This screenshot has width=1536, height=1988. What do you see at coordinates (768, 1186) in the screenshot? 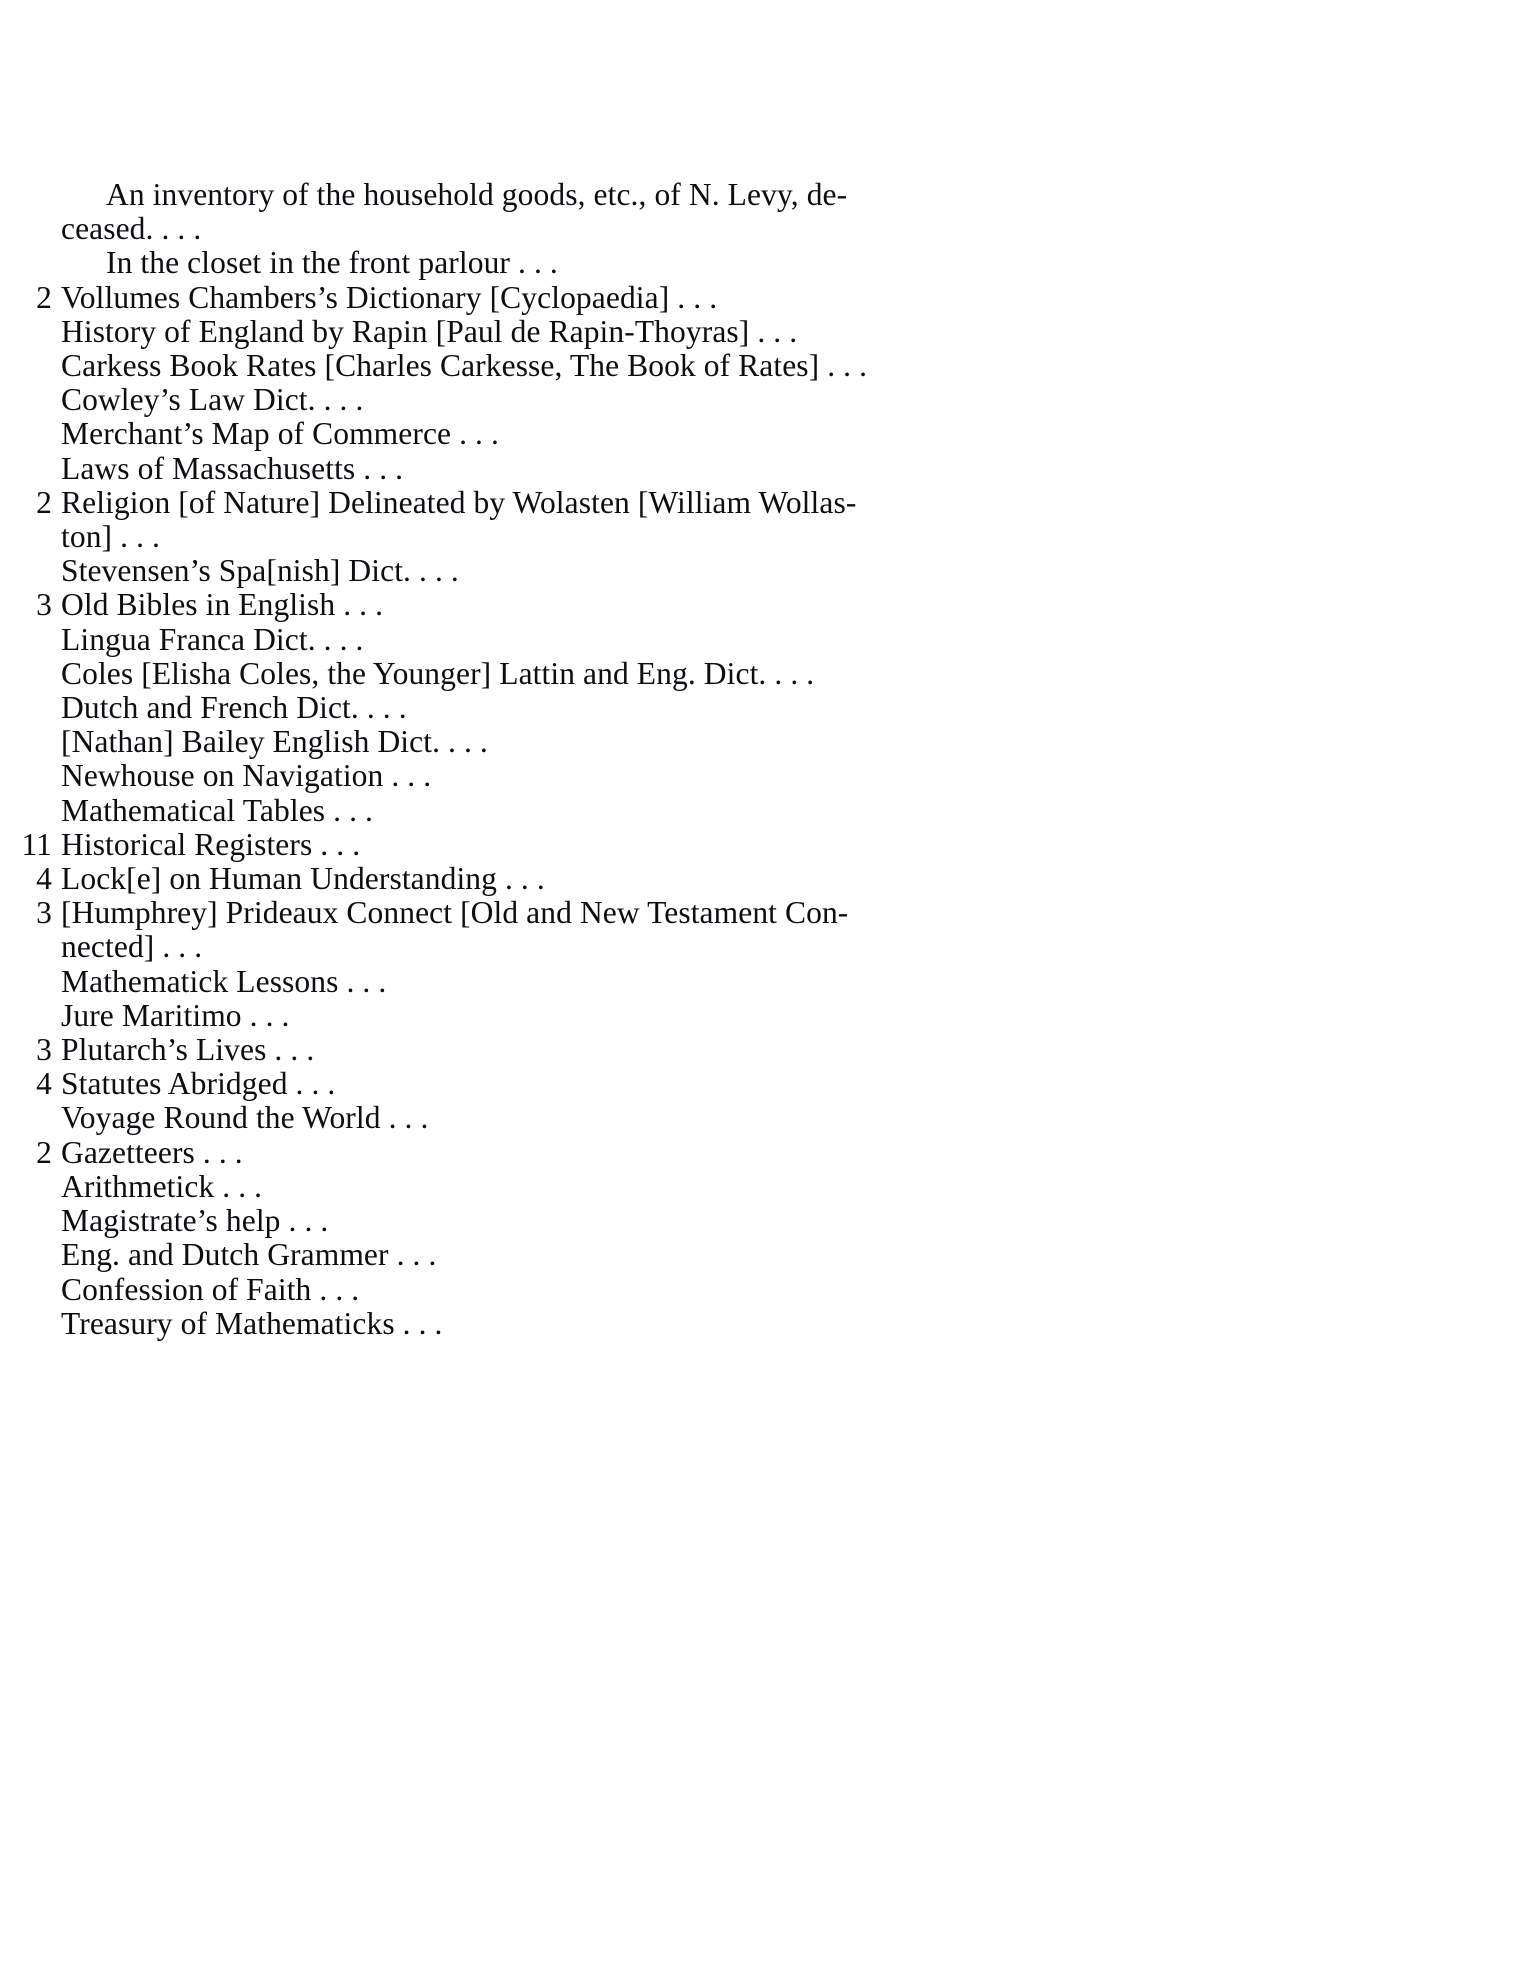
I see `inventory-line: Arithmetick . . .` at bounding box center [768, 1186].